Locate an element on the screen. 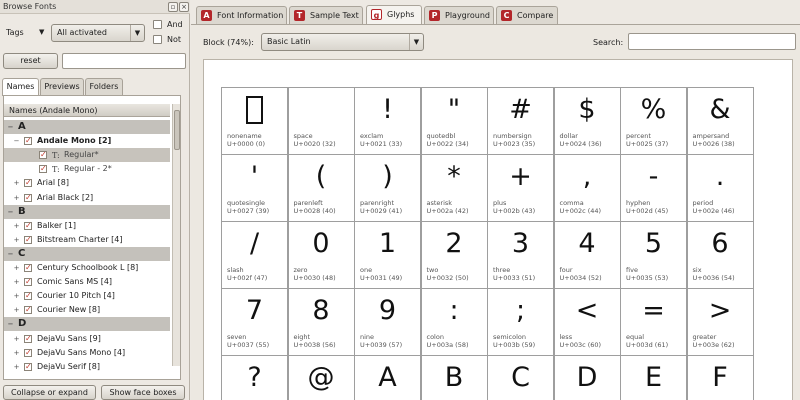 Image resolution: width=800 pixels, height=400 pixels. tree-scrollbar-thumb is located at coordinates (177, 130).